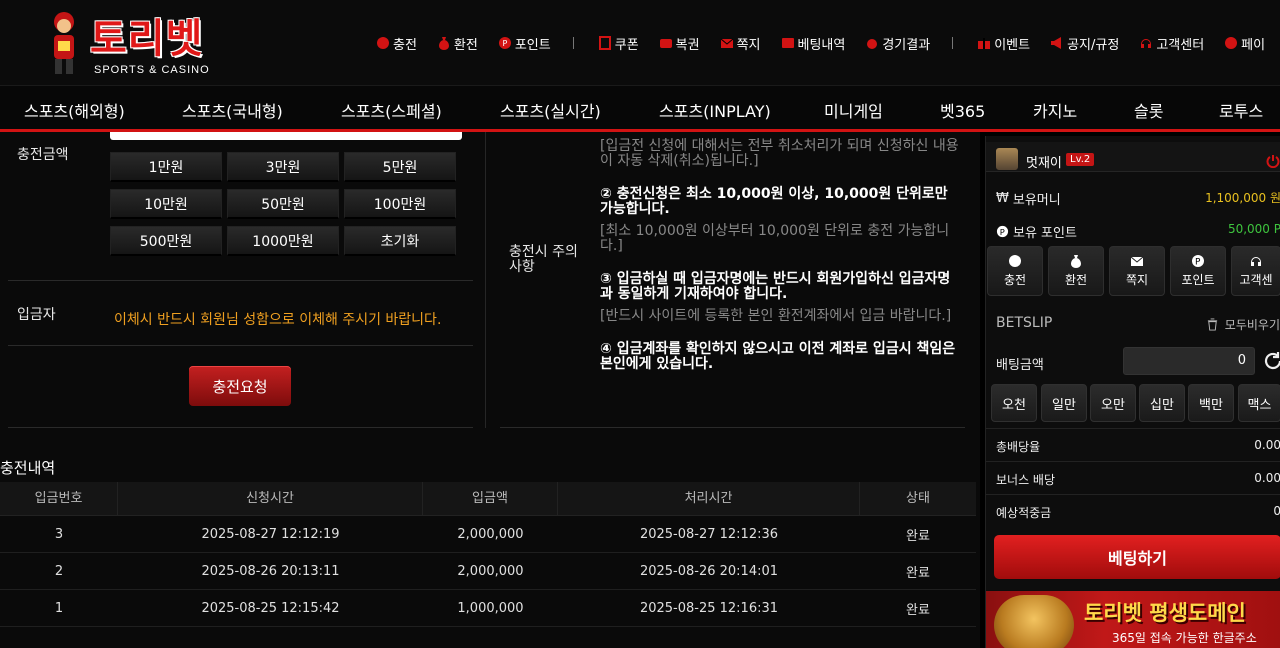 This screenshot has height=648, width=1280. I want to click on coin-icon, so click(383, 43).